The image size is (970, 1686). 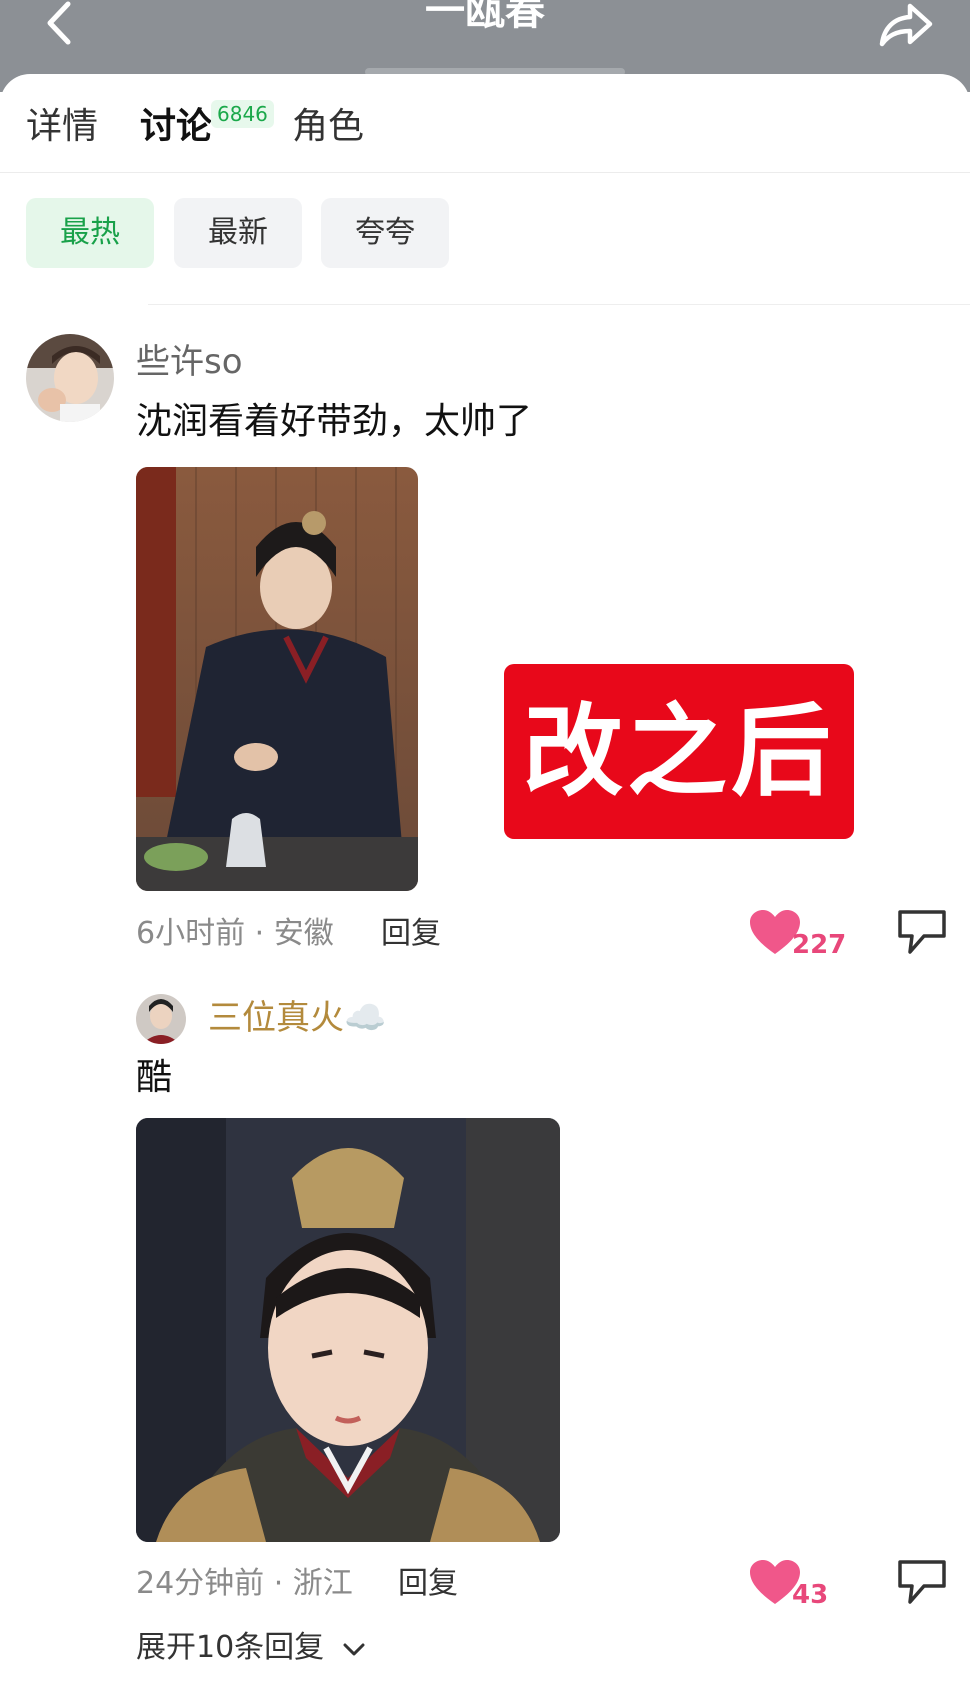 I want to click on username: 些许so, so click(x=189, y=362).